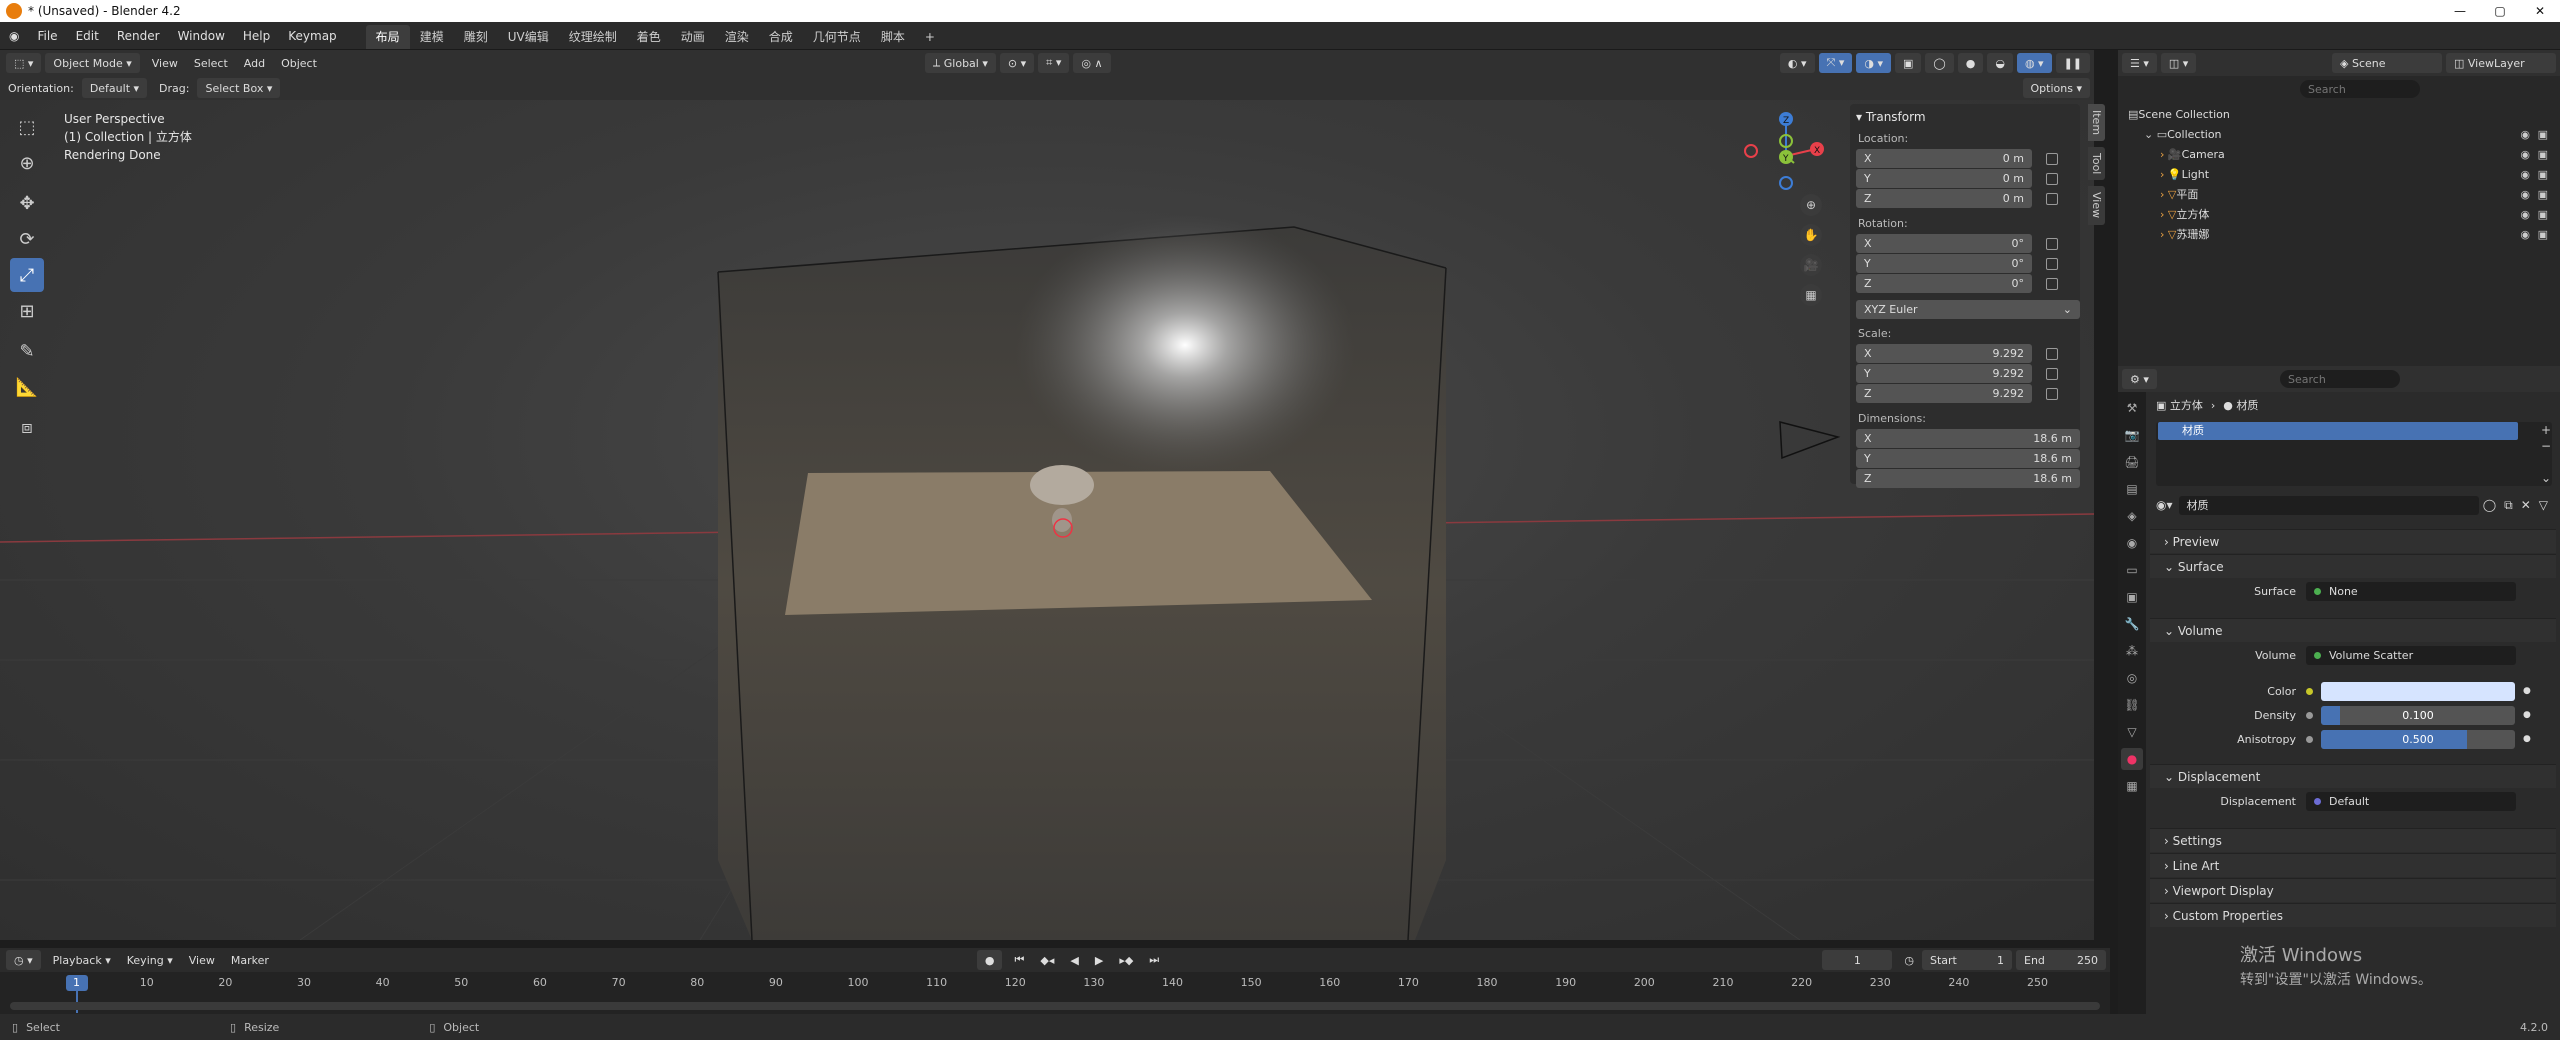 The width and height of the screenshot is (2560, 1040). Describe the element at coordinates (1944, 373) in the screenshot. I see `scale-y-field: Y 9.292` at that location.